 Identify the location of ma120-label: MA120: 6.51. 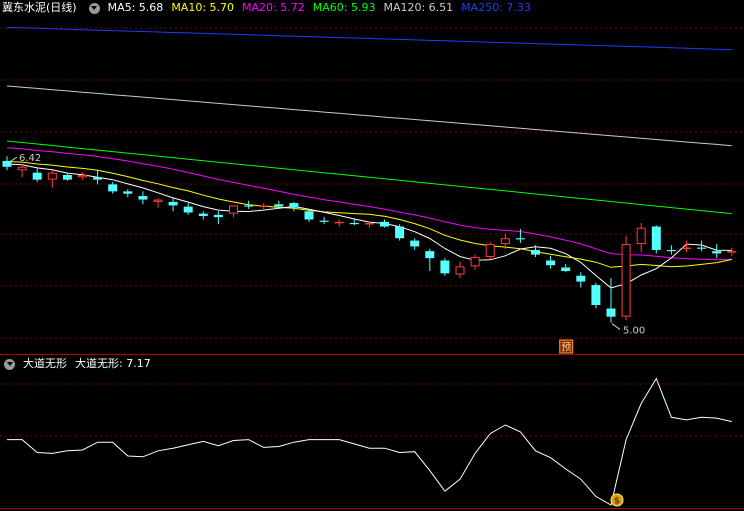
(418, 7).